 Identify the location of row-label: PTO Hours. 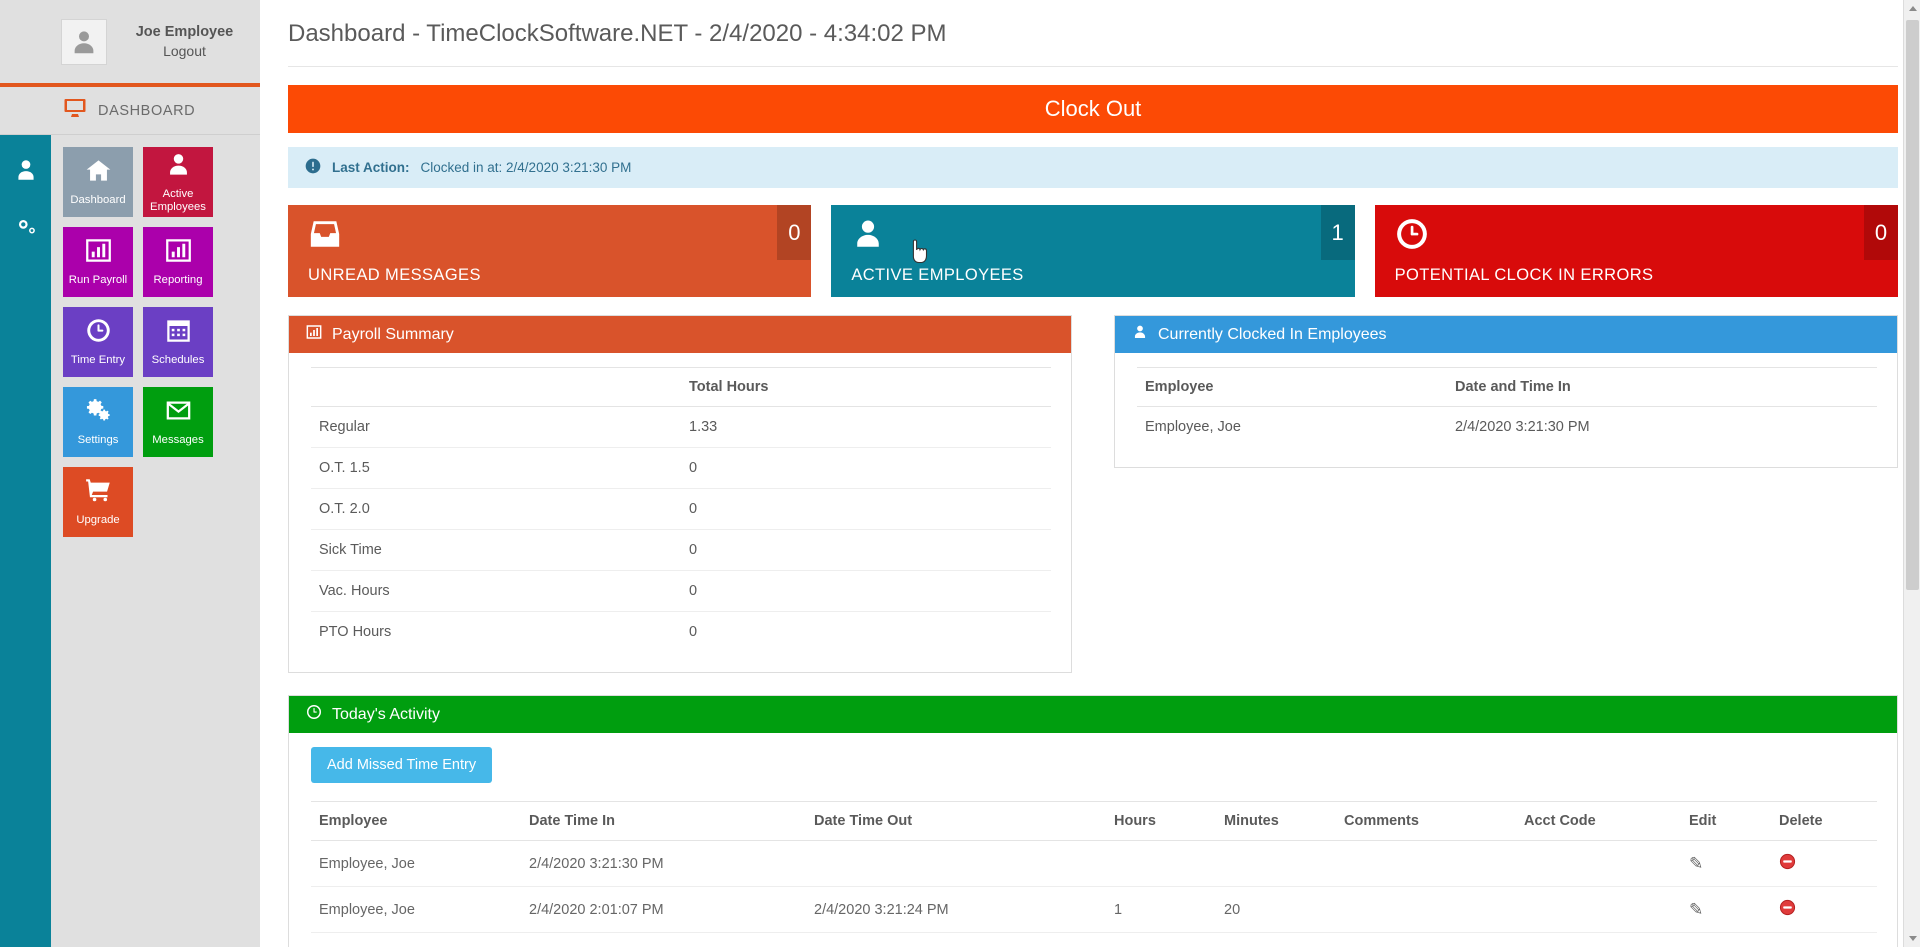
(355, 632).